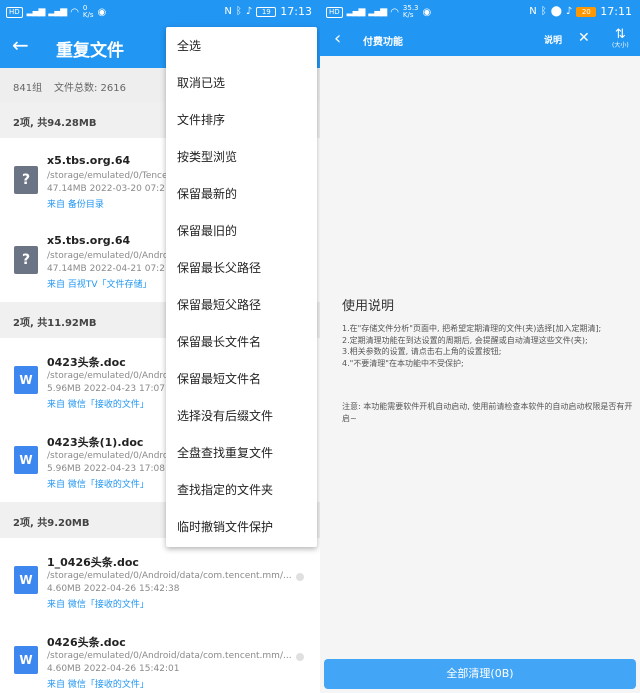  What do you see at coordinates (241, 379) in the screenshot?
I see `menu-keep-shortest-name: 保留最短文件名` at bounding box center [241, 379].